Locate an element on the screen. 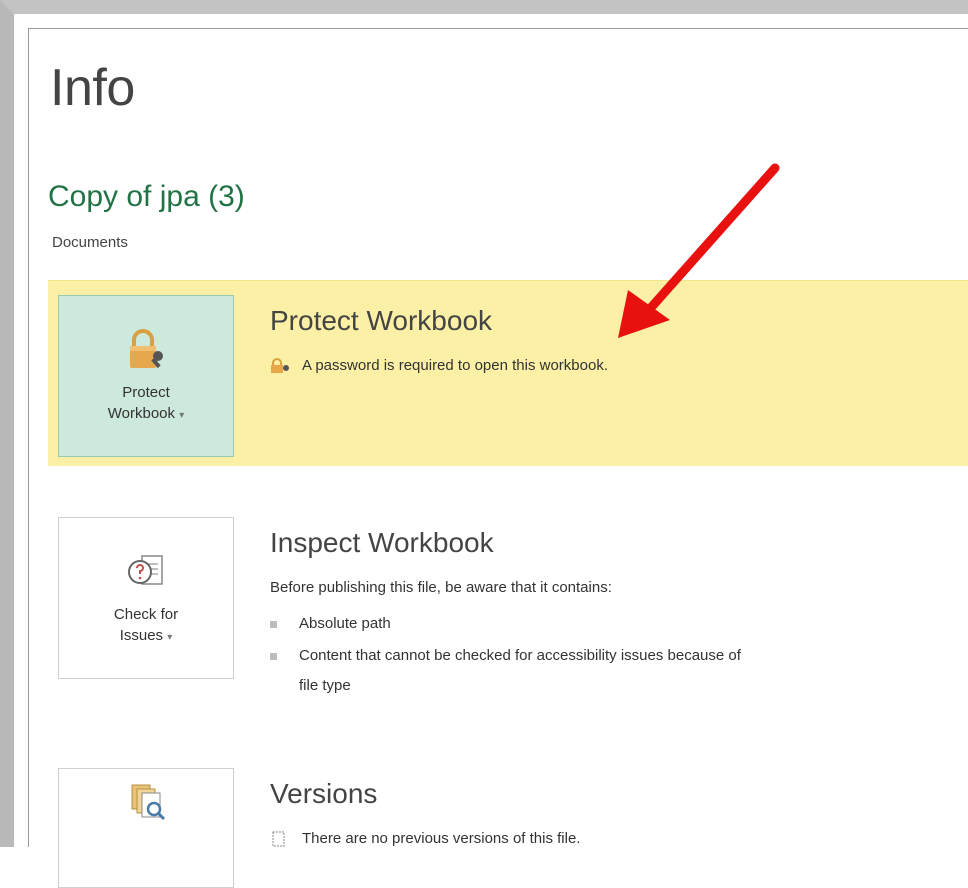 This screenshot has height=888, width=968. small-lock-icon is located at coordinates (280, 366).